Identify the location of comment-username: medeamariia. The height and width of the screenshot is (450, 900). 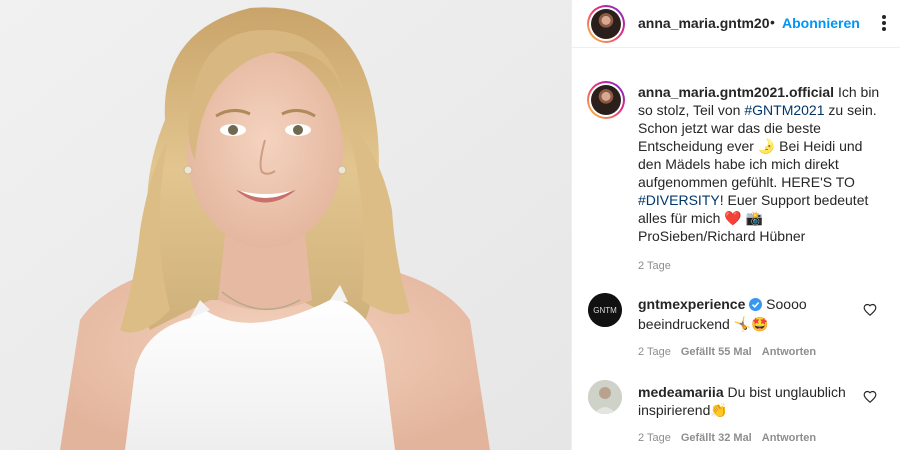
(681, 392).